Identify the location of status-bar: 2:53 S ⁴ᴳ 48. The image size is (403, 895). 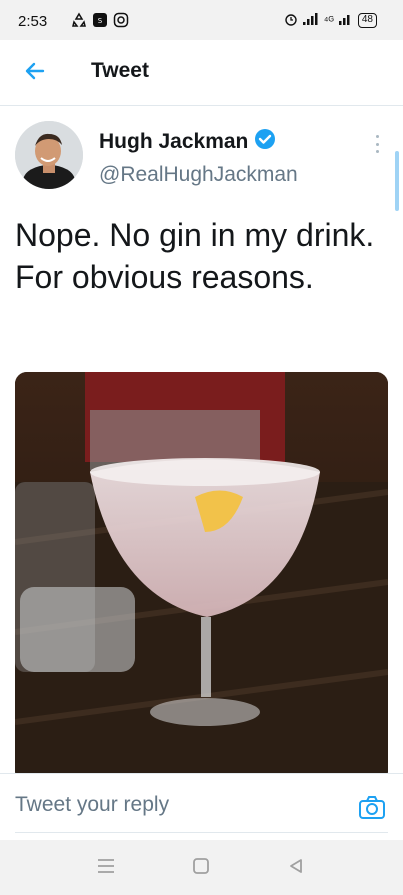
(201, 20).